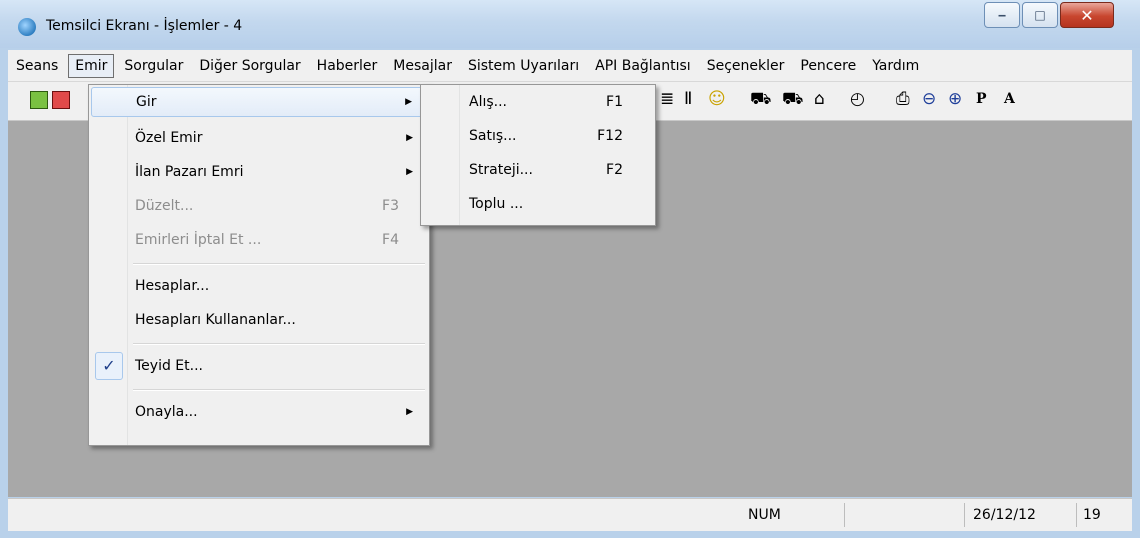 The height and width of the screenshot is (538, 1140). What do you see at coordinates (760, 99) in the screenshot?
I see `chart-up-icon: ⛟` at bounding box center [760, 99].